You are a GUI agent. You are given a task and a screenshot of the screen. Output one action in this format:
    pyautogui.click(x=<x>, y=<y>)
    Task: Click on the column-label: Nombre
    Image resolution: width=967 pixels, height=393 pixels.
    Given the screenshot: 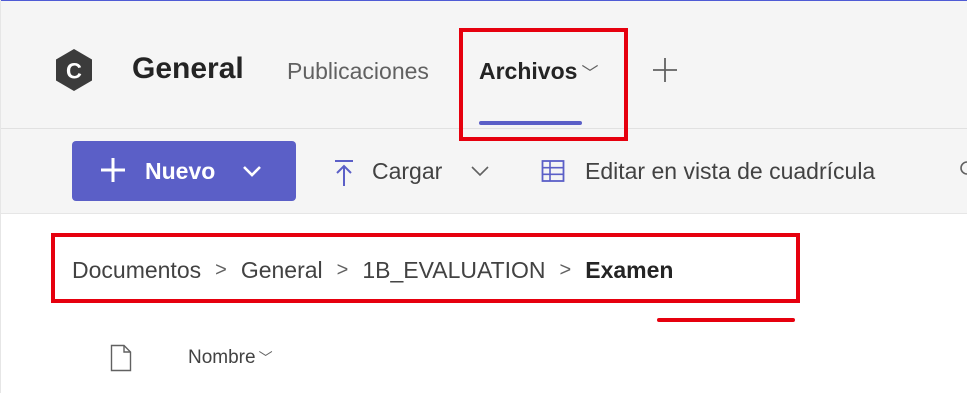 What is the action you would take?
    pyautogui.click(x=222, y=357)
    